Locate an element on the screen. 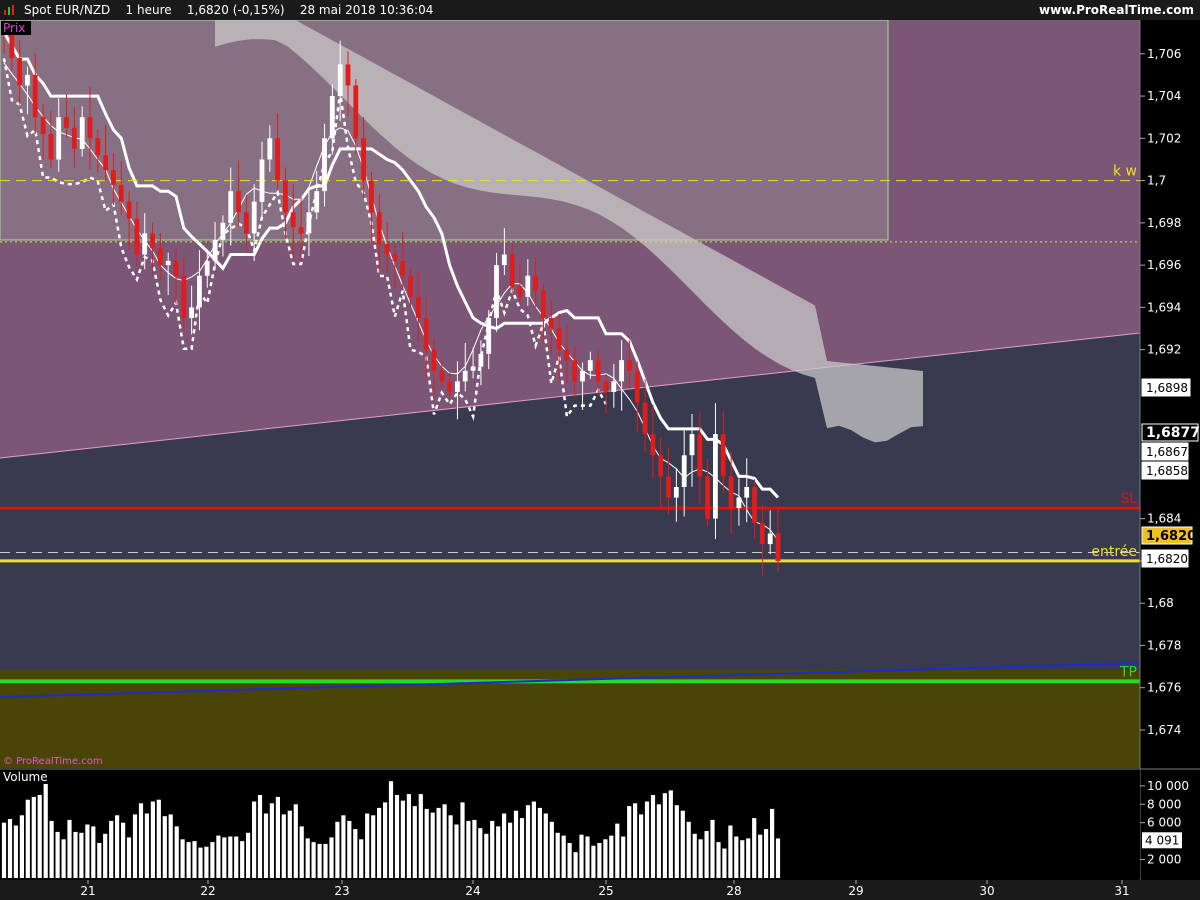  volume-tick-label: 8 000 is located at coordinates (1164, 804).